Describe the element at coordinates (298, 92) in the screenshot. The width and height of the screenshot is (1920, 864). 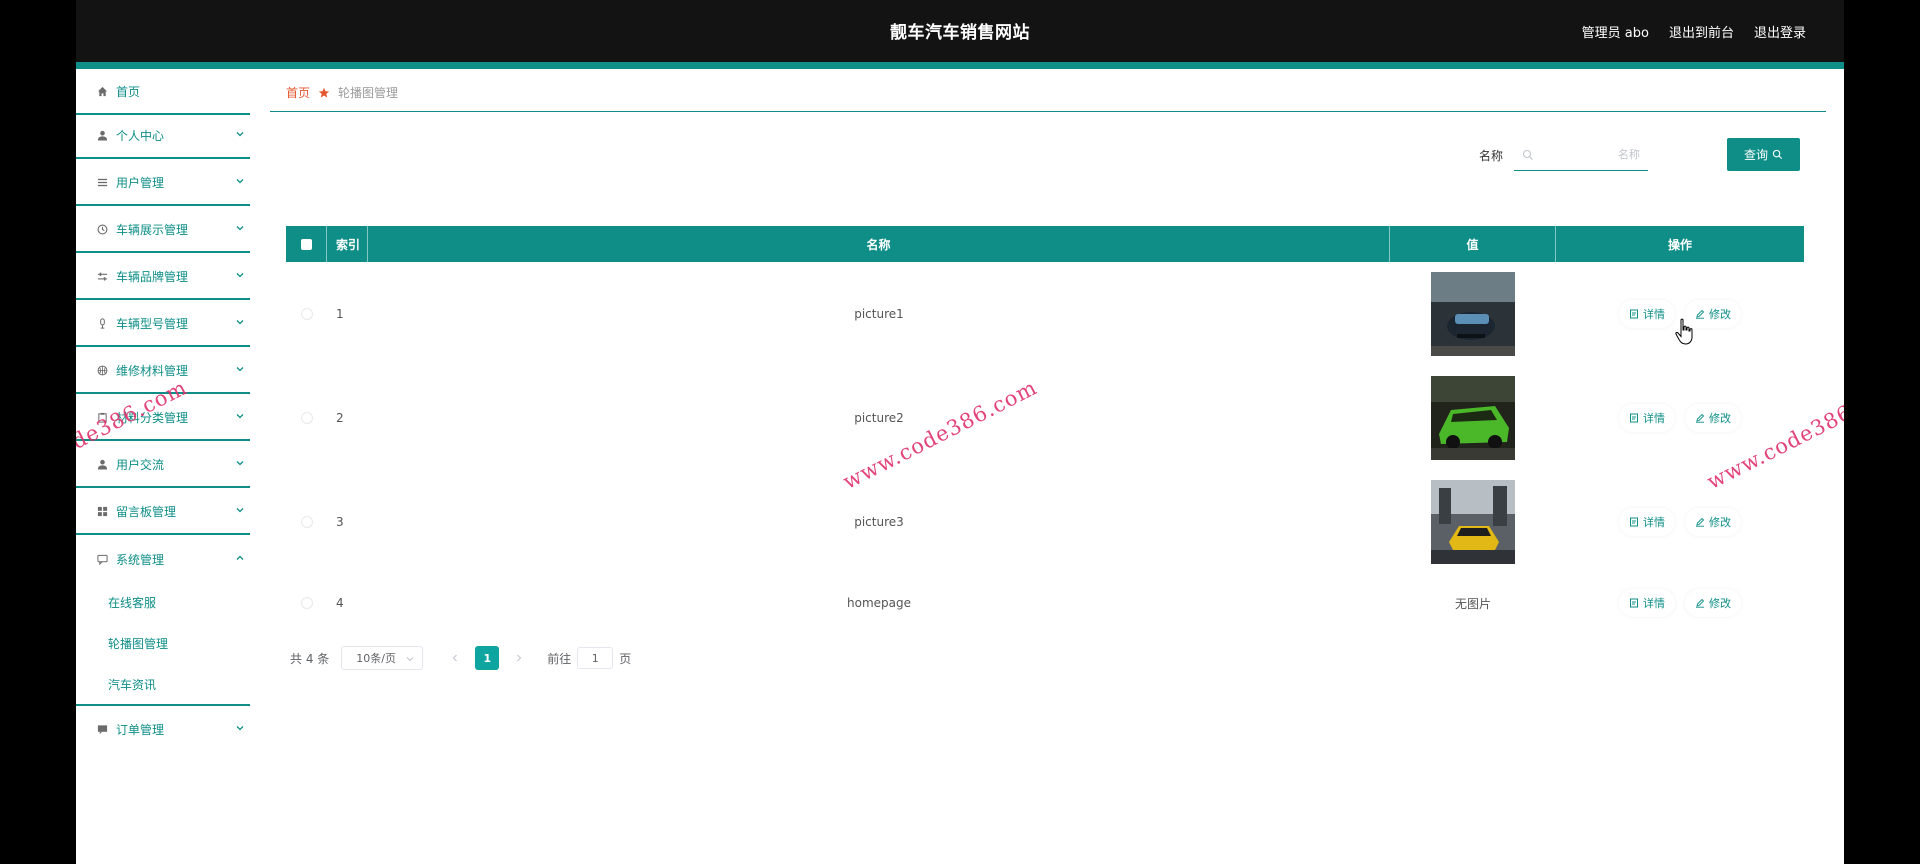
I see `breadcrumb-home: 首页` at that location.